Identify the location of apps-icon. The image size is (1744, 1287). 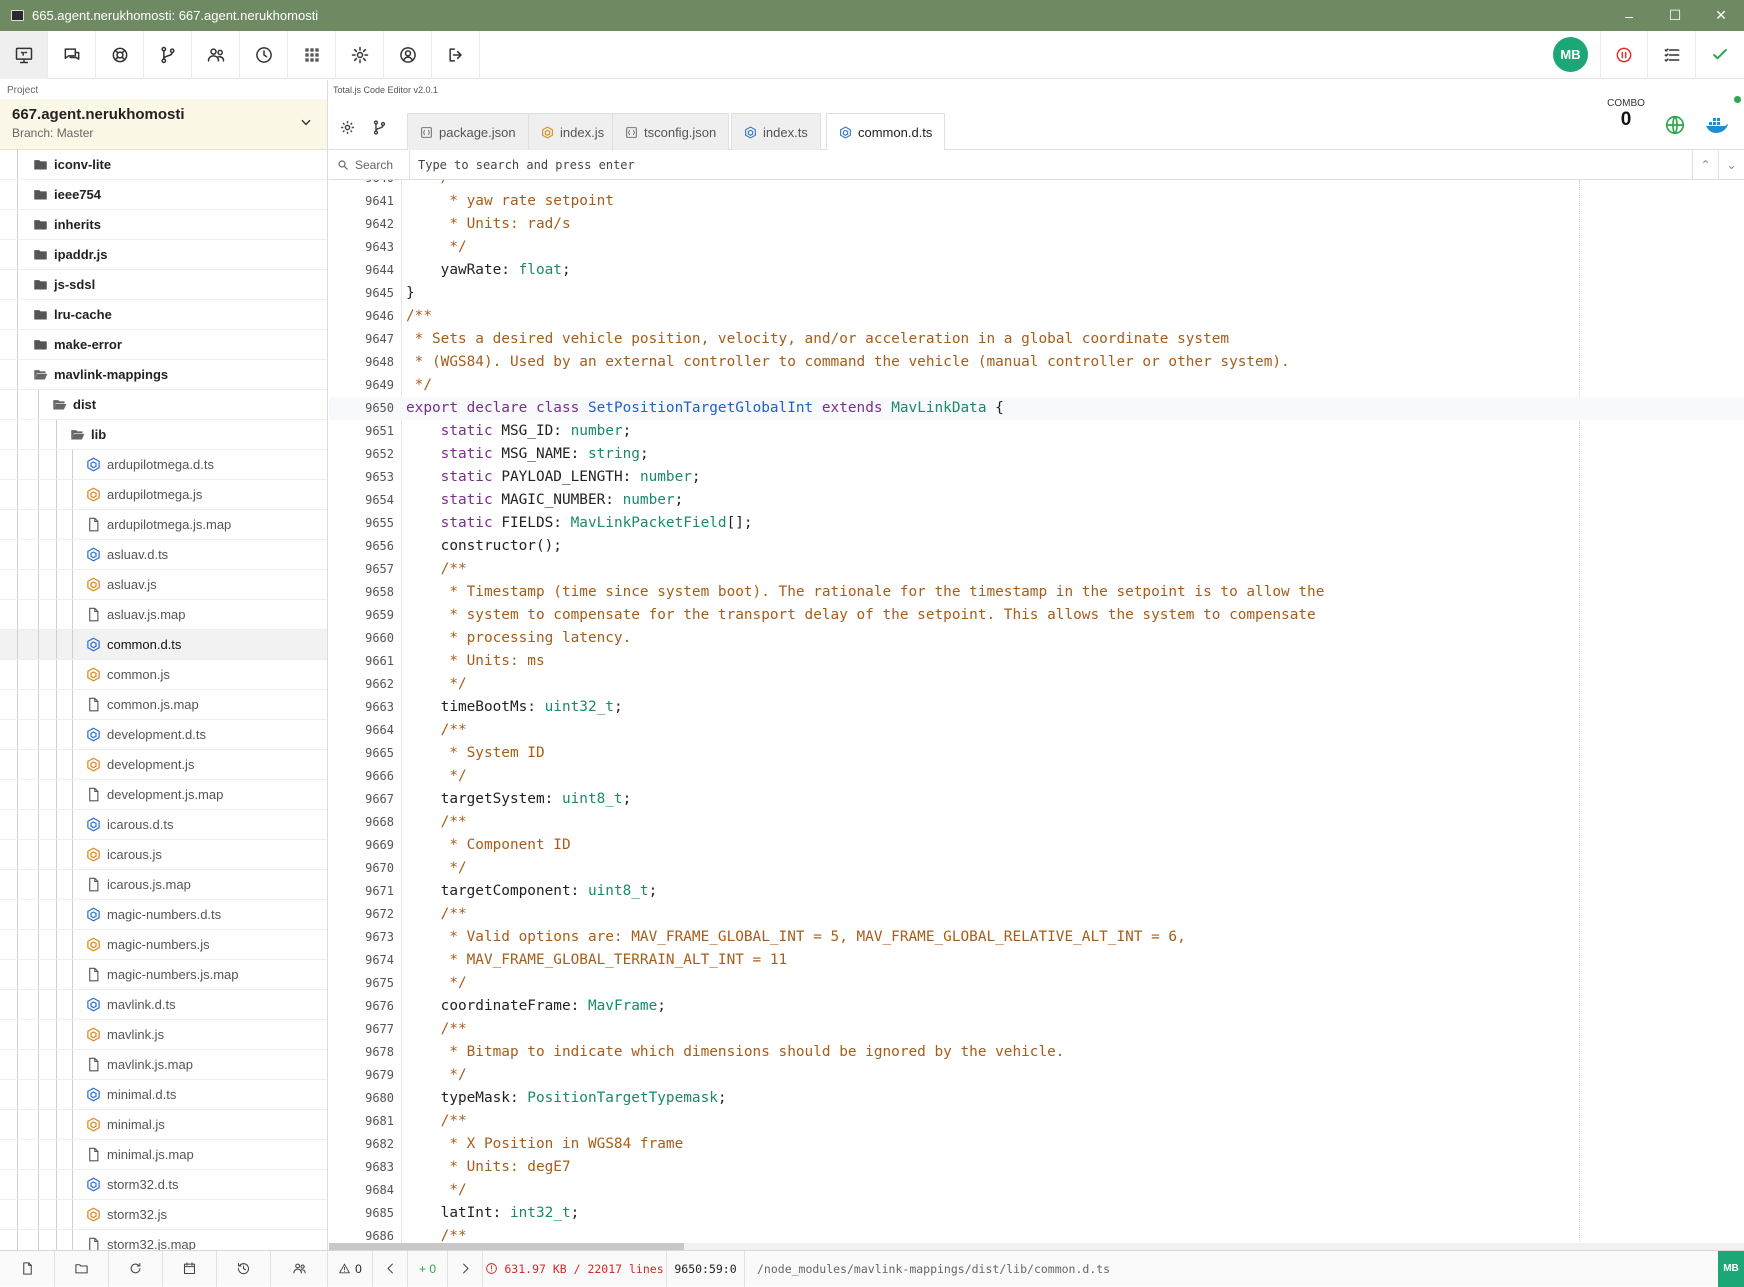
(312, 55).